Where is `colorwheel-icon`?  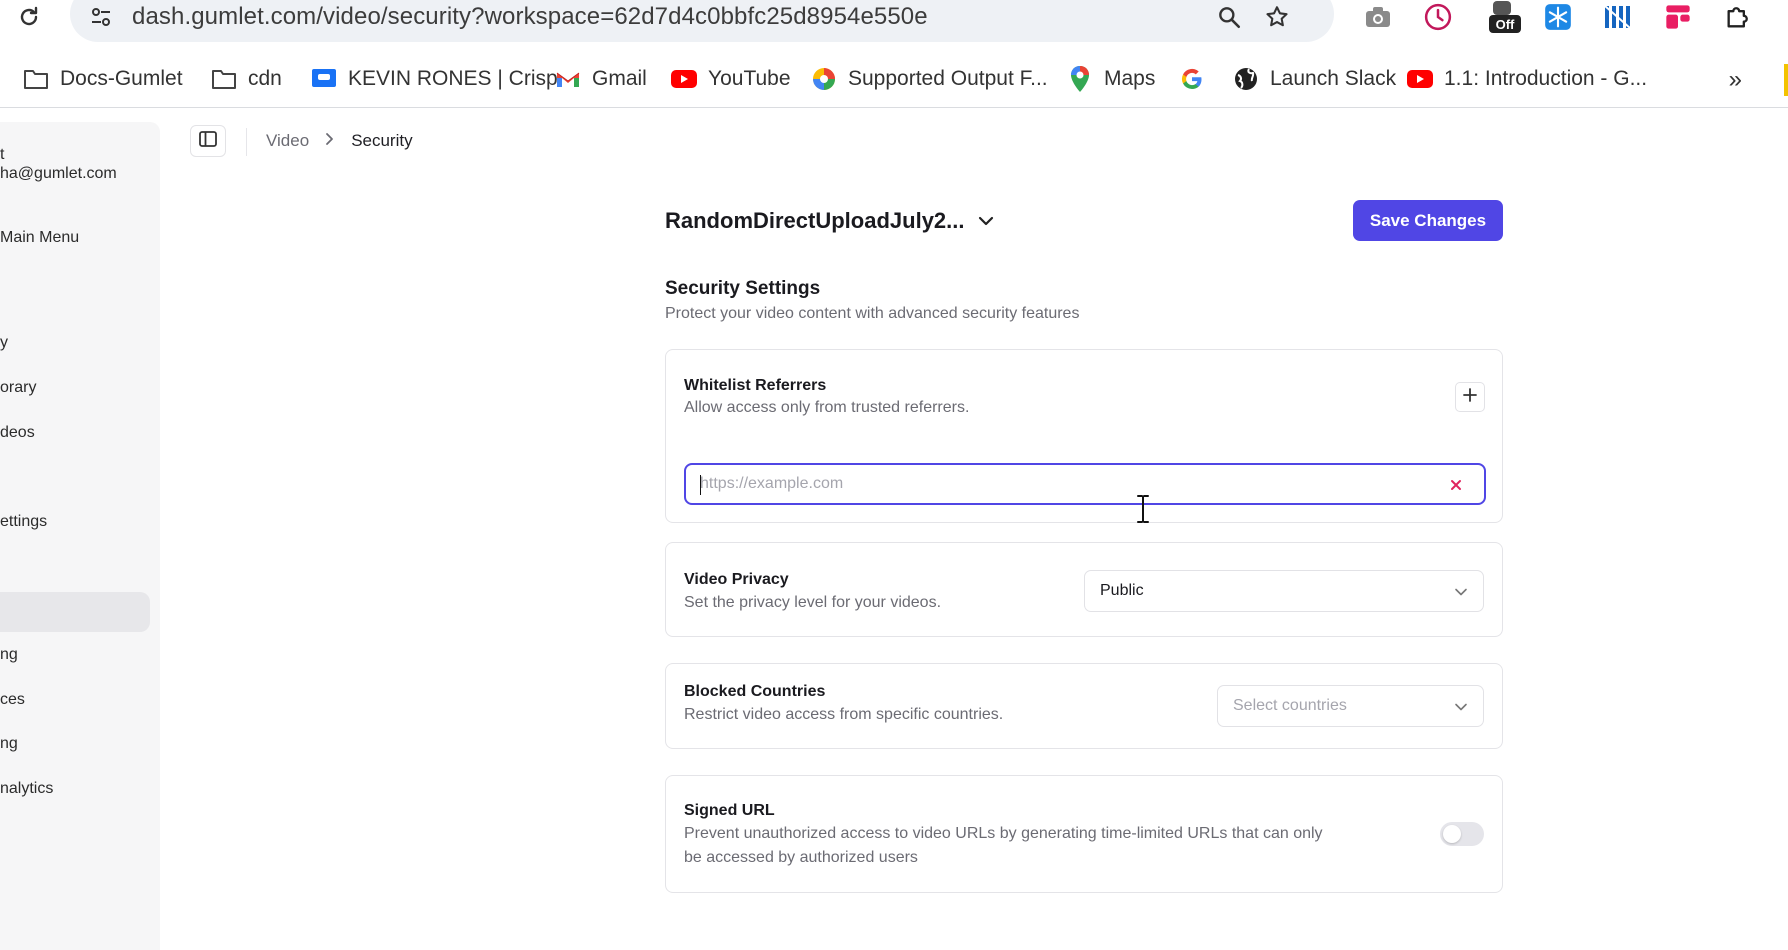 colorwheel-icon is located at coordinates (824, 79).